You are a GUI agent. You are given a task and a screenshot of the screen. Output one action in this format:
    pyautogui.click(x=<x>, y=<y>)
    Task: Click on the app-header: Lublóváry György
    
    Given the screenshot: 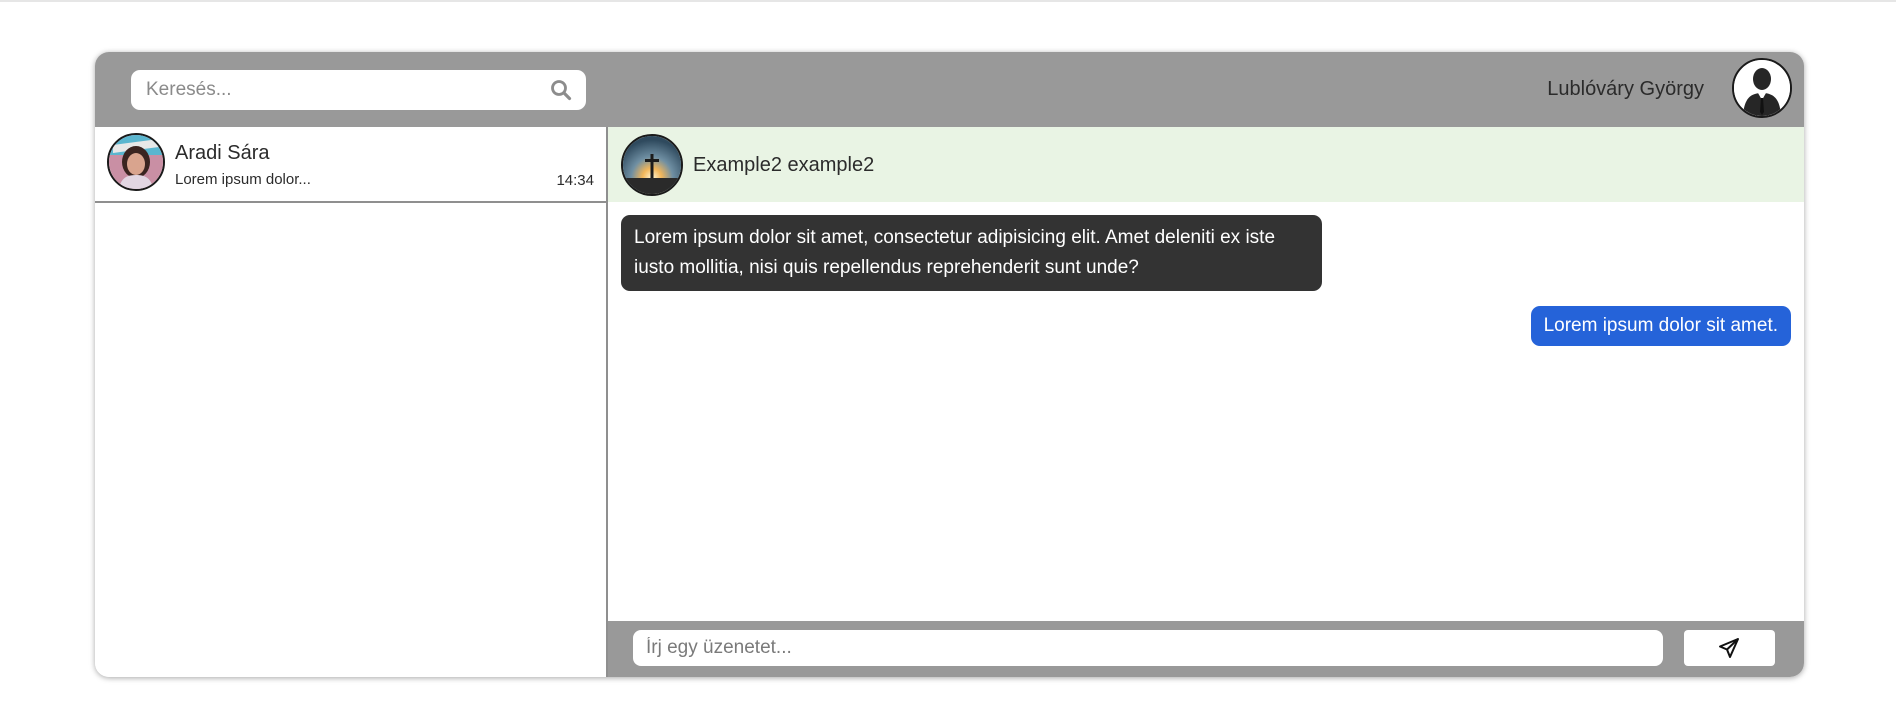 What is the action you would take?
    pyautogui.click(x=949, y=89)
    